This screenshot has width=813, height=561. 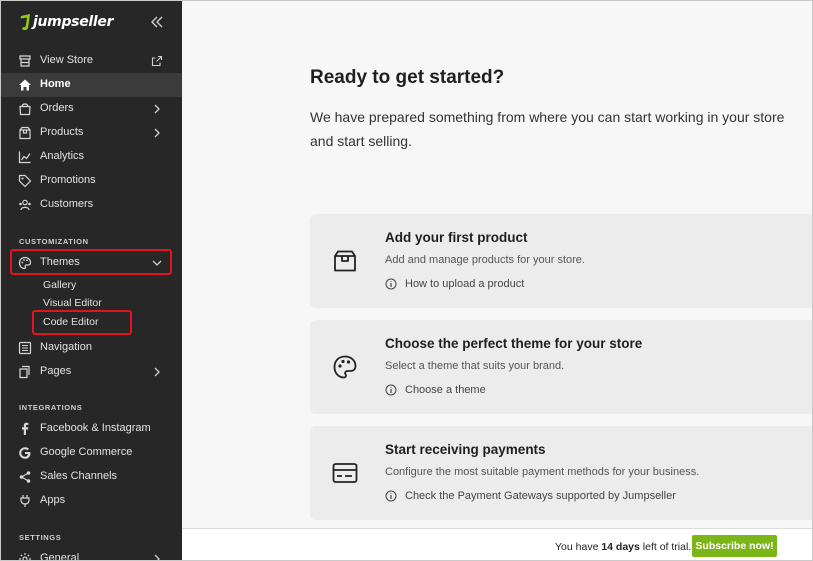 What do you see at coordinates (465, 449) in the screenshot?
I see `card-title: Start receiving payments` at bounding box center [465, 449].